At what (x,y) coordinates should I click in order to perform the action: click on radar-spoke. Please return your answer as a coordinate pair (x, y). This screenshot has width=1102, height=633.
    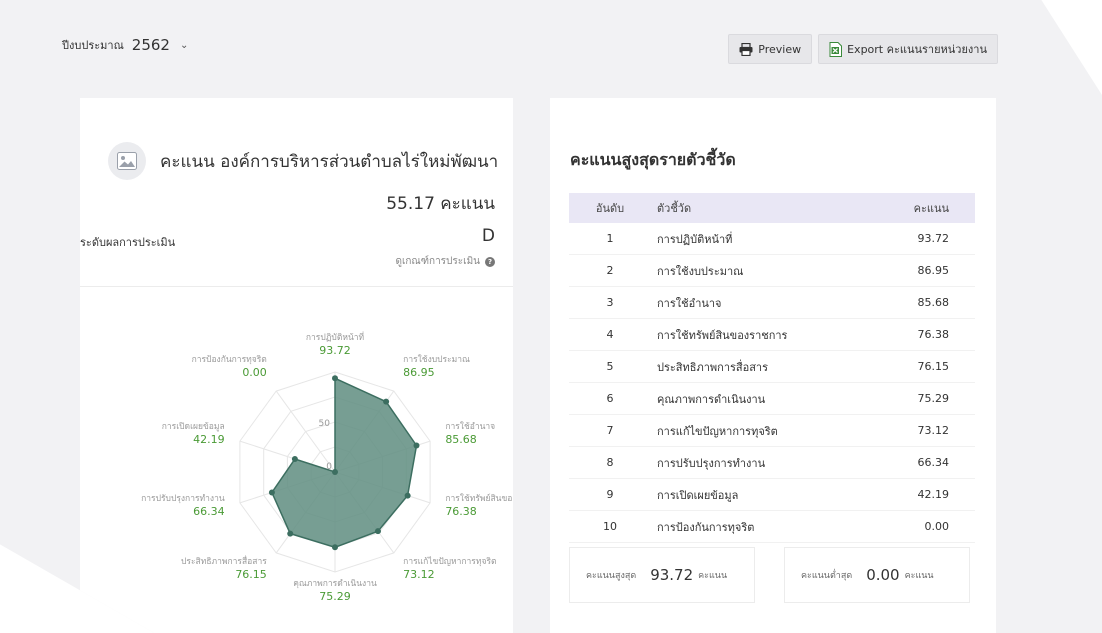
    Looking at the image, I should click on (305, 431).